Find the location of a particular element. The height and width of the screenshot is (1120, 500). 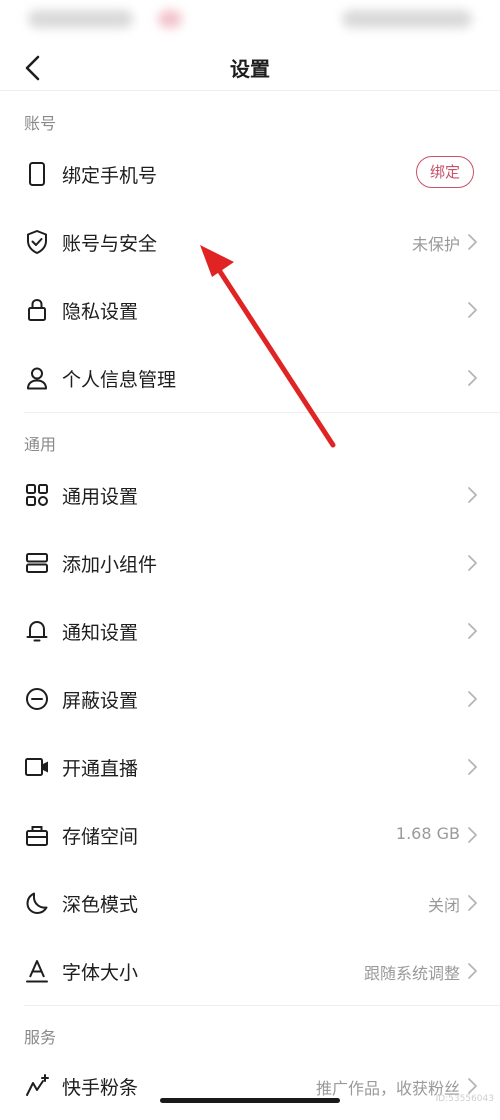

section-title-general: 通用 is located at coordinates (40, 444).